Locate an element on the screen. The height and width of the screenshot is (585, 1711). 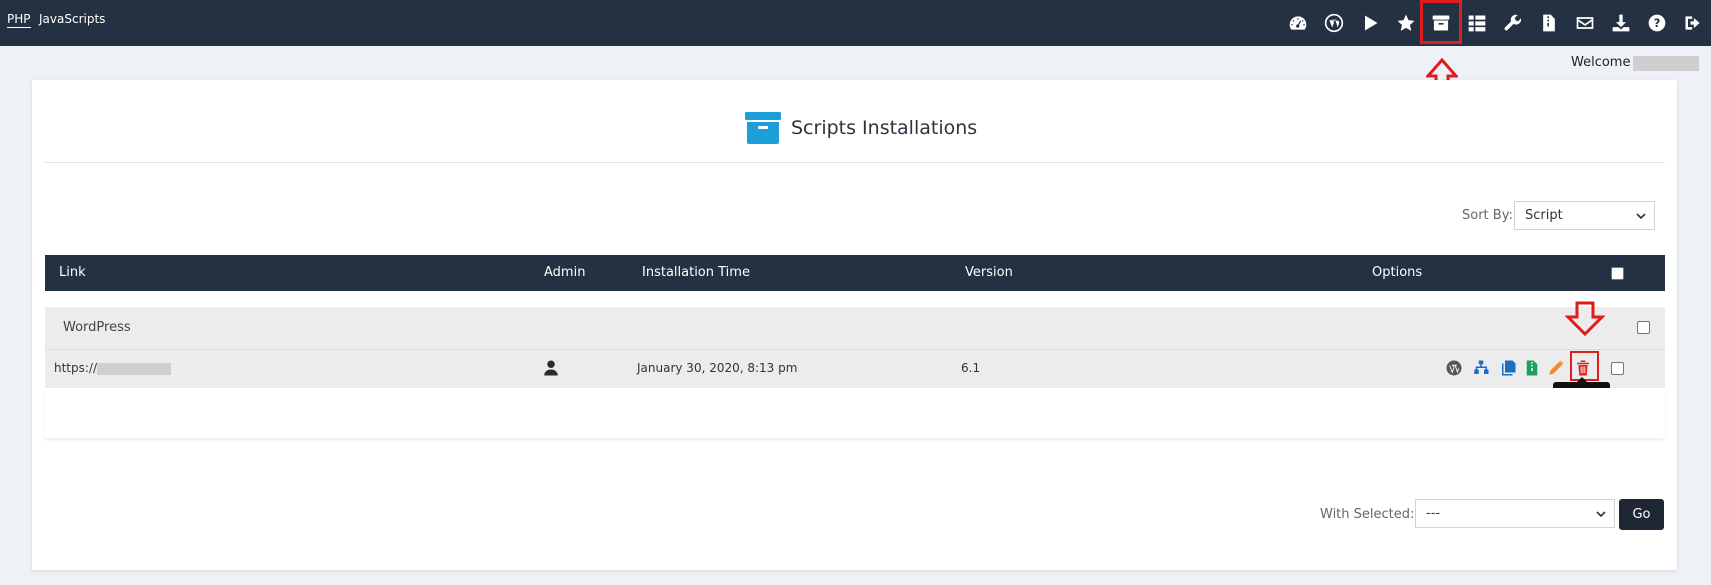
row-checkbox is located at coordinates (1617, 368).